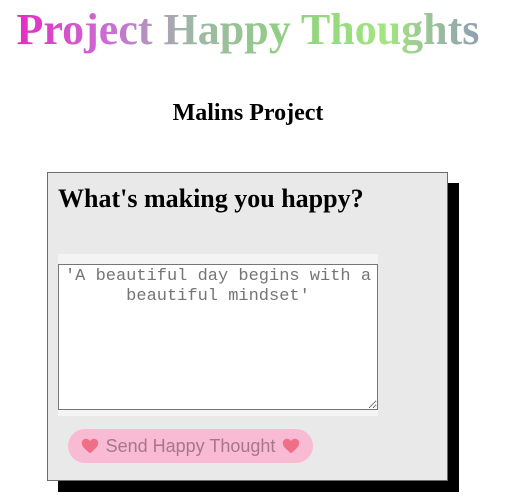 The width and height of the screenshot is (521, 500). What do you see at coordinates (211, 198) in the screenshot?
I see `form-heading: What's making you happy?` at bounding box center [211, 198].